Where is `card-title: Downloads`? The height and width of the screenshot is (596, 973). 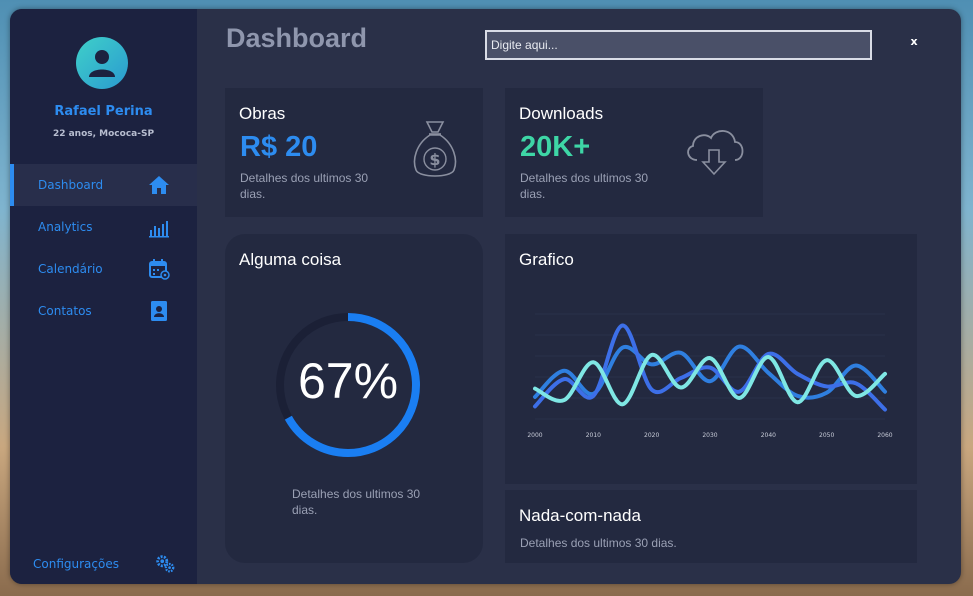 card-title: Downloads is located at coordinates (561, 113).